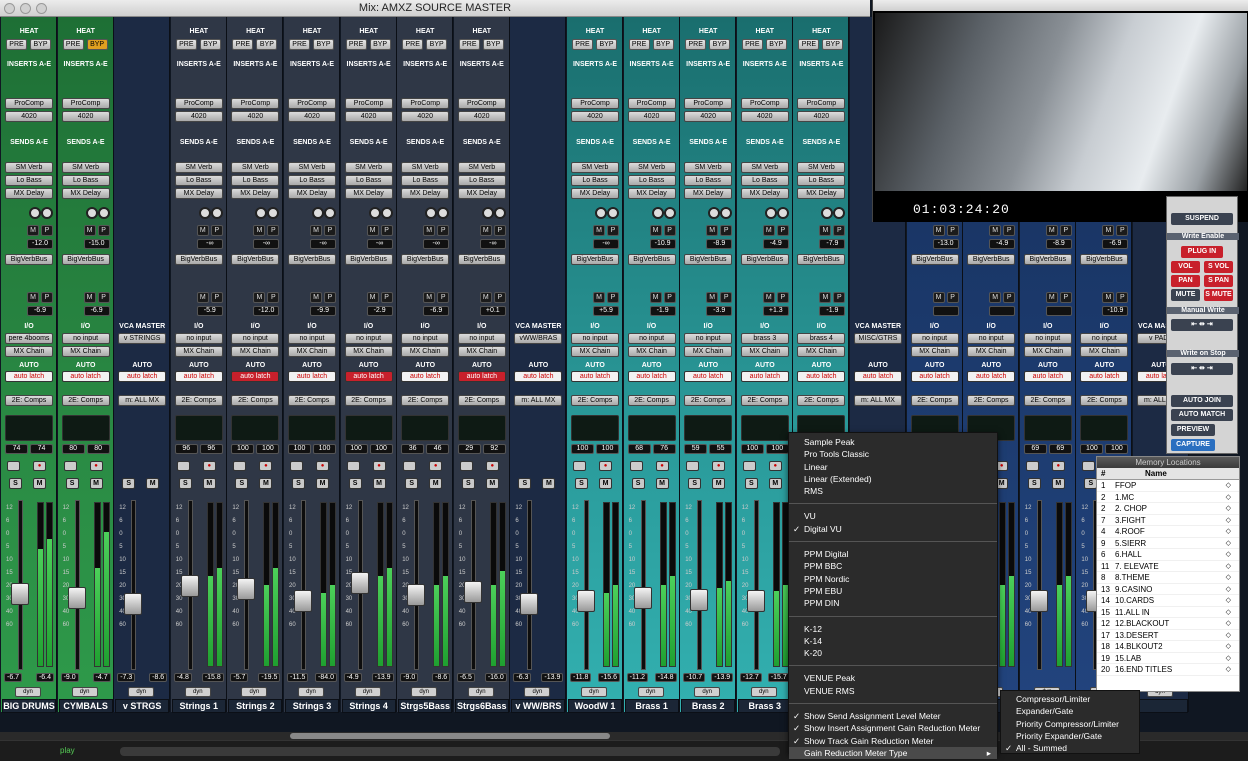 The height and width of the screenshot is (761, 1248). Describe the element at coordinates (481, 706) in the screenshot. I see `track-name: Strgs6Bass` at that location.